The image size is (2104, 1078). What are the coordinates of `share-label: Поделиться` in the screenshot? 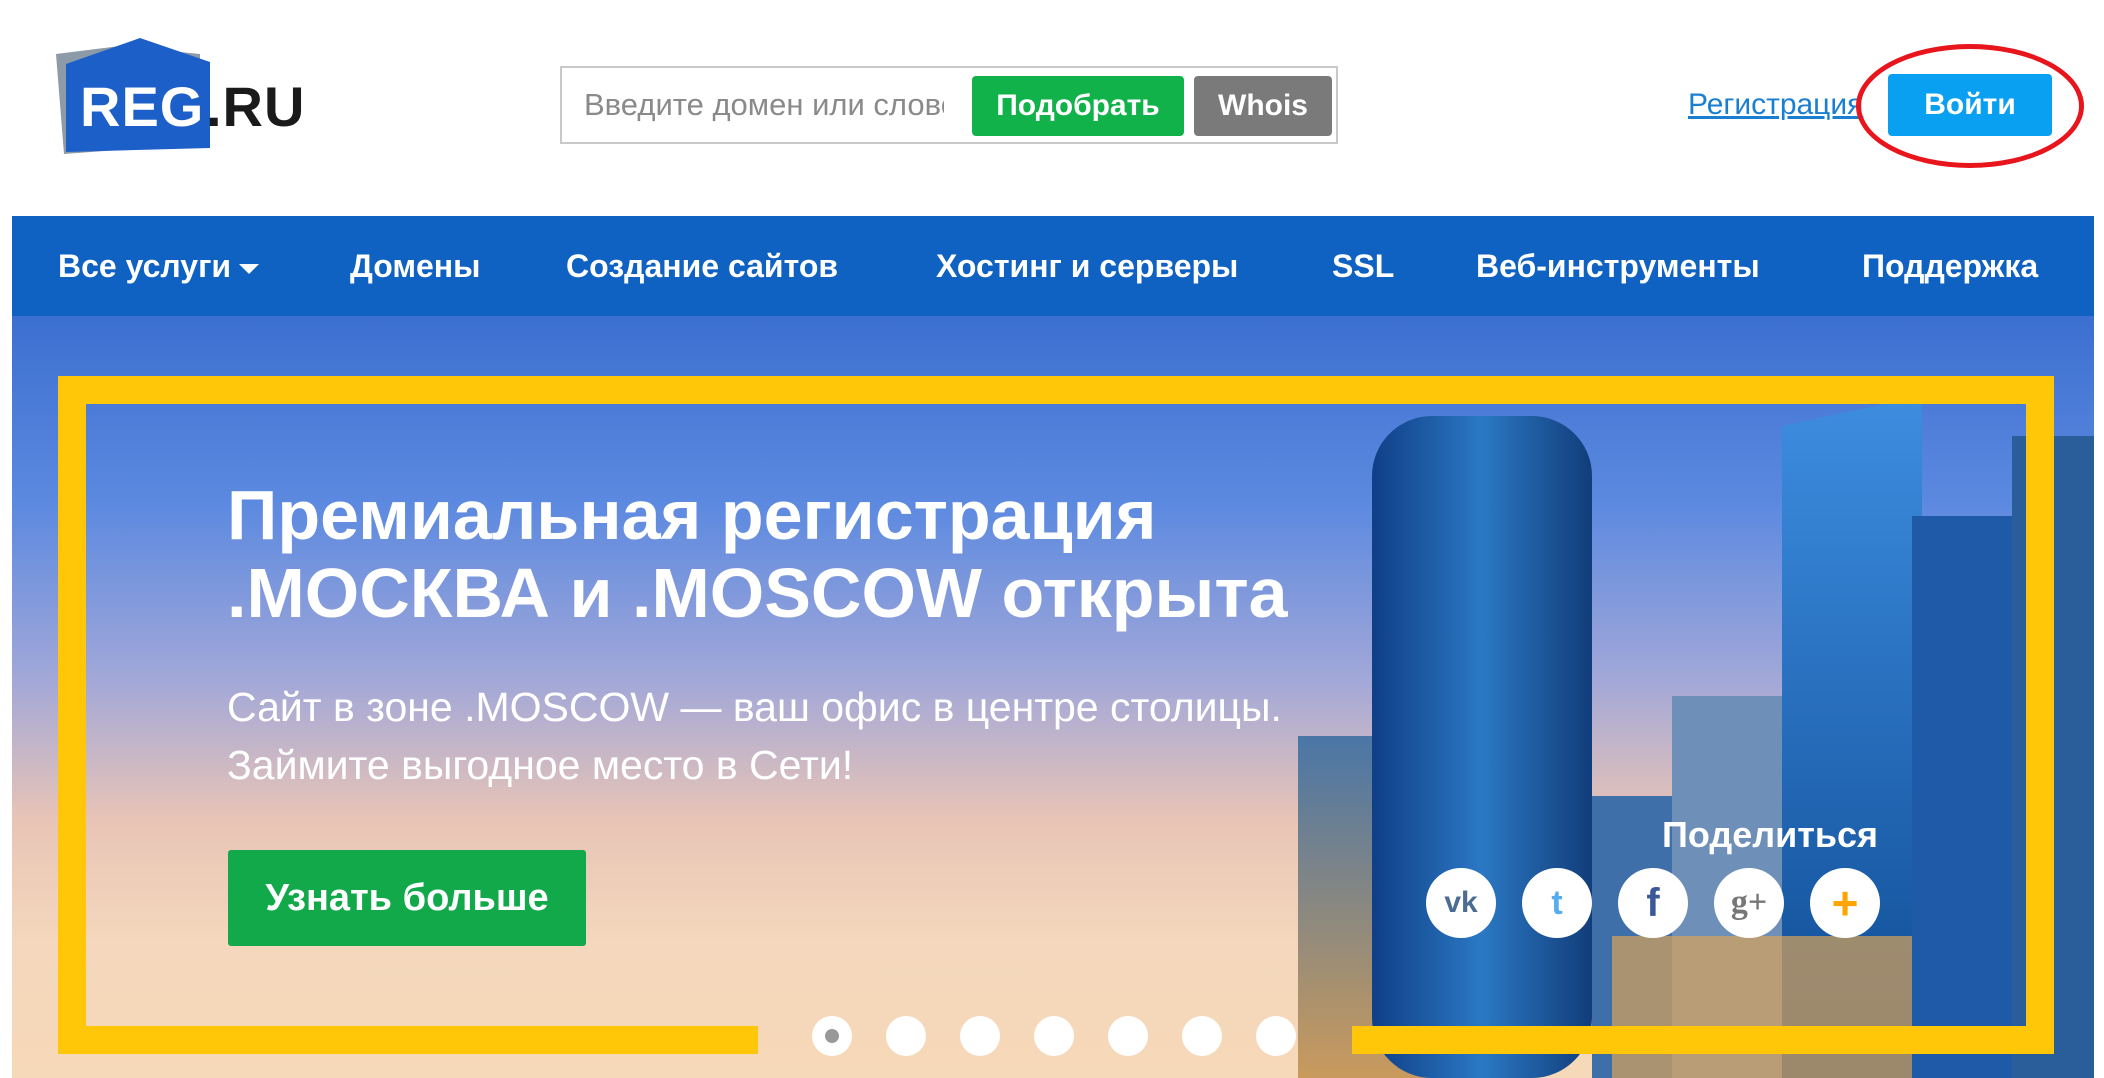 It's located at (1770, 834).